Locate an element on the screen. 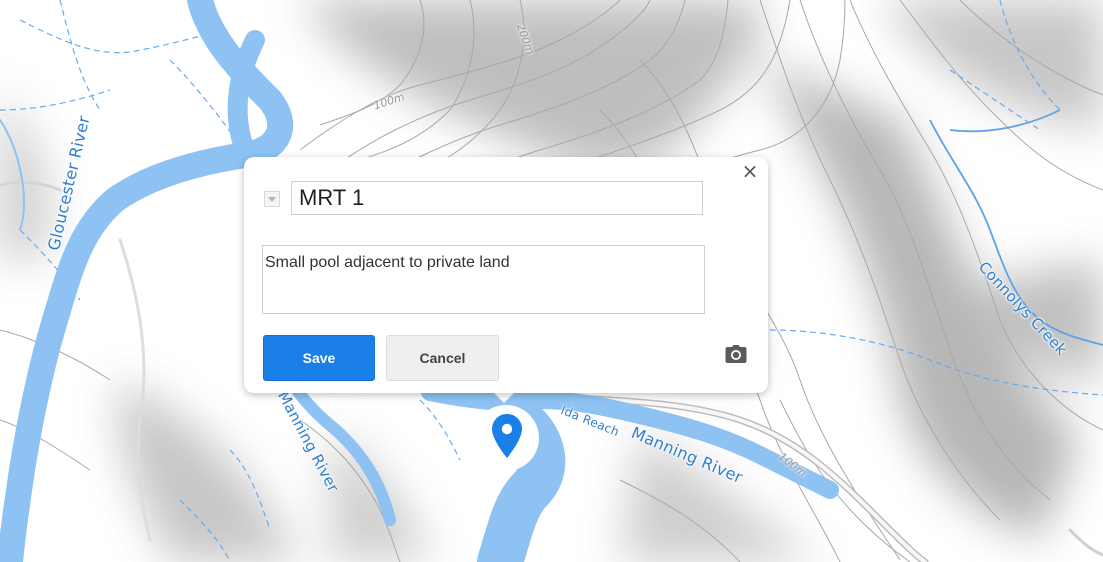  camera-icon is located at coordinates (736, 354).